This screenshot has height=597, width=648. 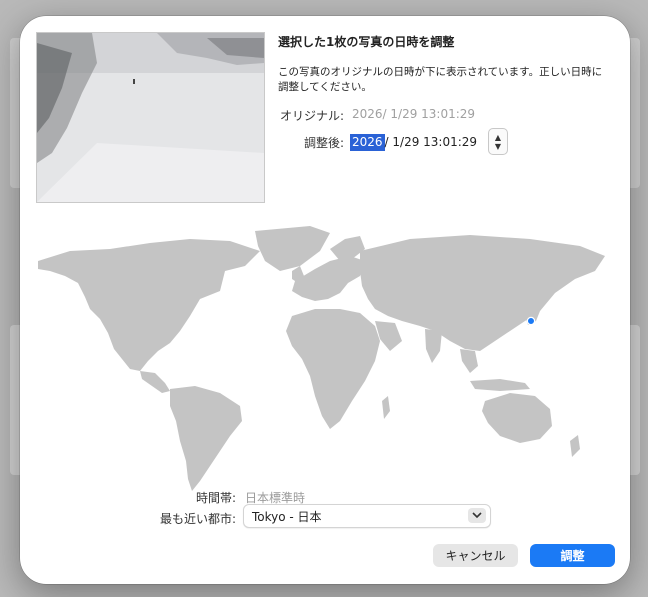 What do you see at coordinates (498, 146) in the screenshot?
I see `stepper-down-icon: ▼` at bounding box center [498, 146].